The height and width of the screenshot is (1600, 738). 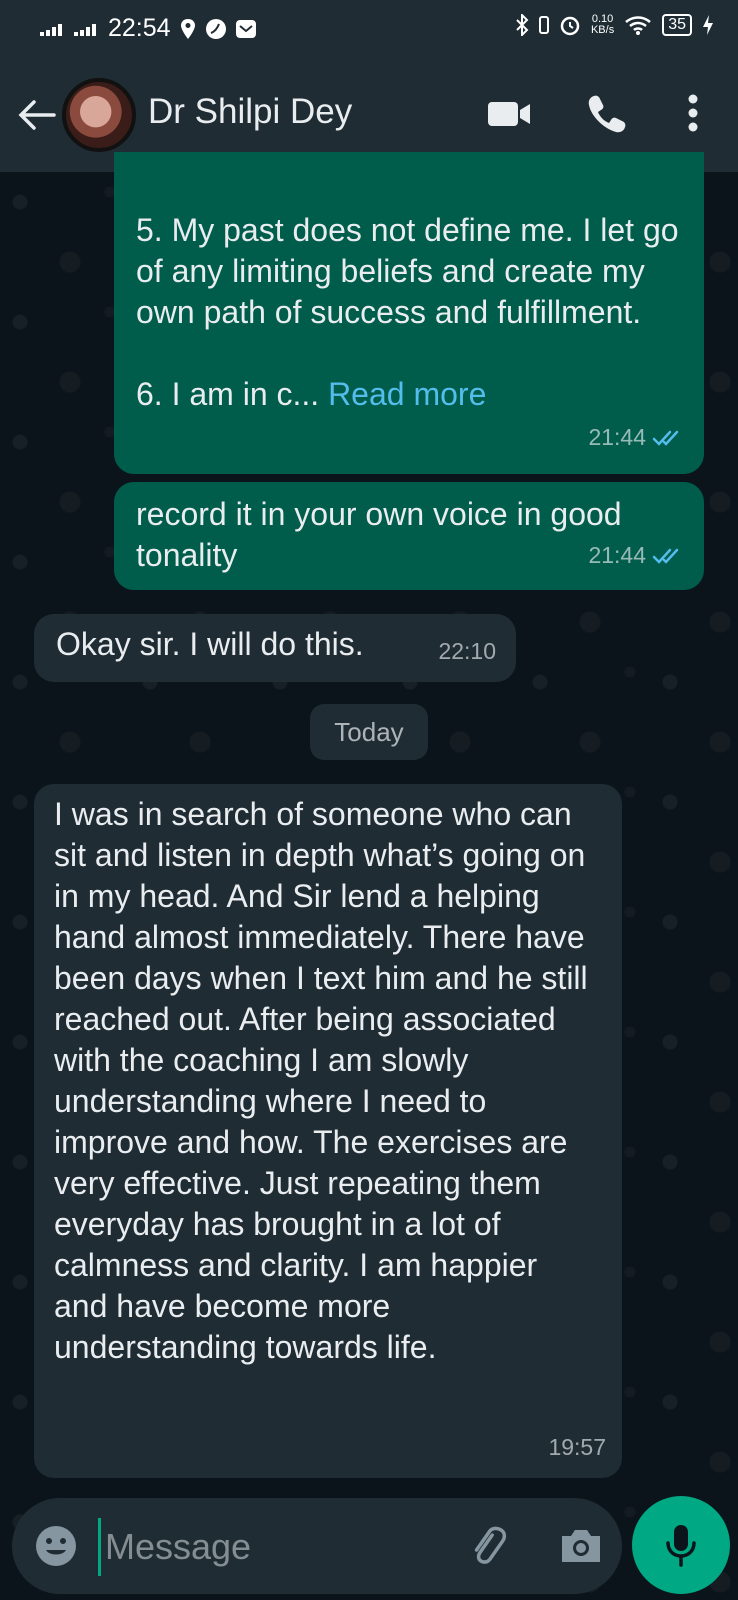 I want to click on phone-icon, so click(x=607, y=113).